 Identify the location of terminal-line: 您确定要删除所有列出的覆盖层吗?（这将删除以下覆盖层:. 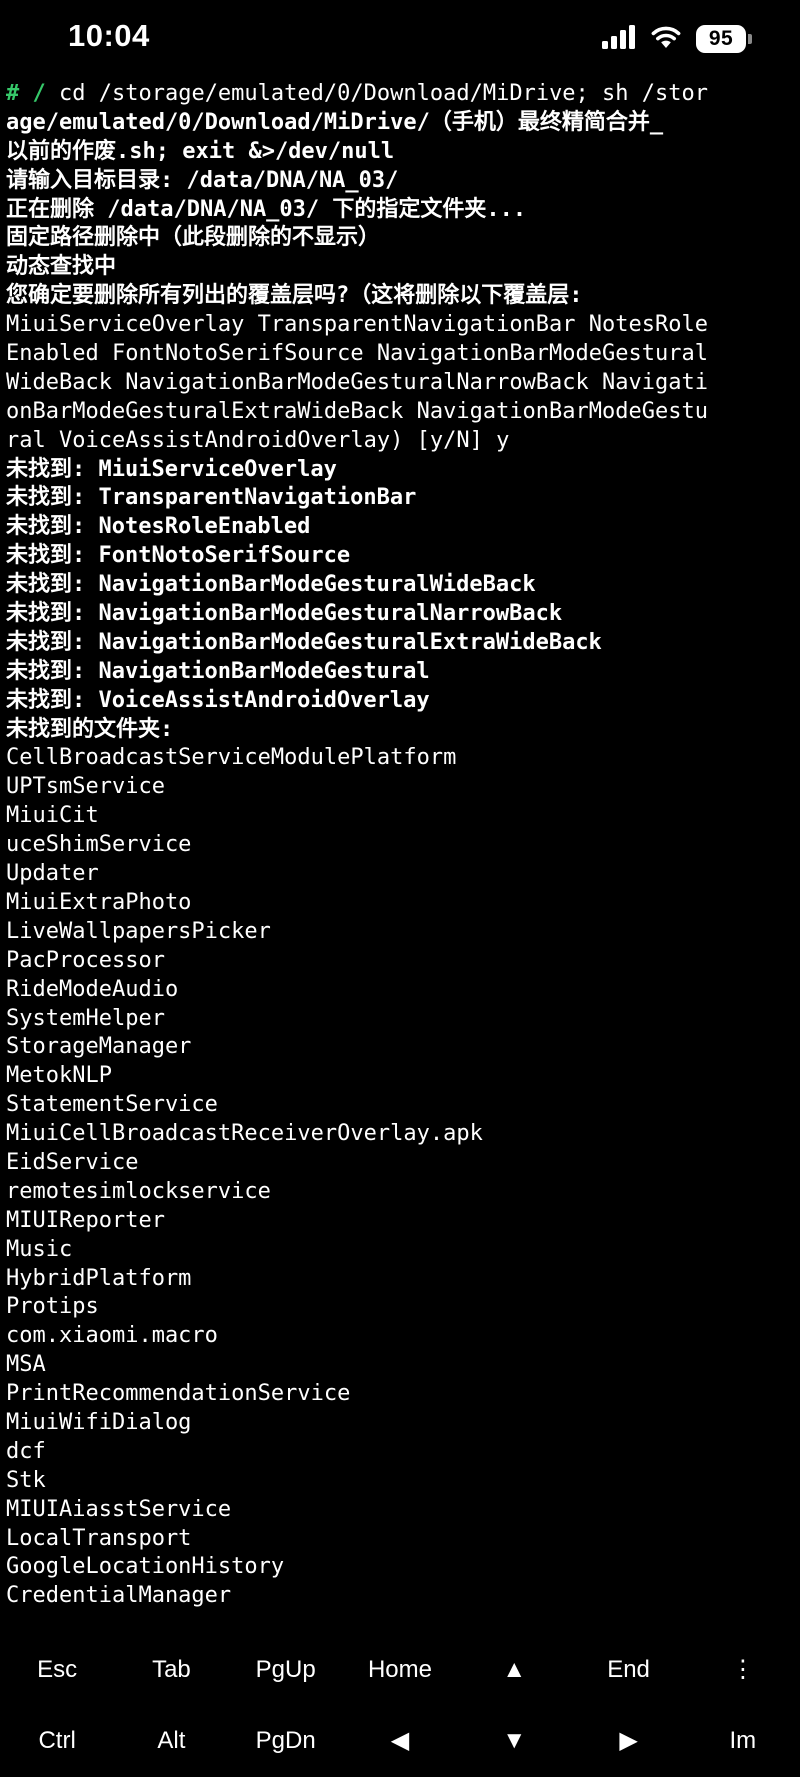
(294, 296).